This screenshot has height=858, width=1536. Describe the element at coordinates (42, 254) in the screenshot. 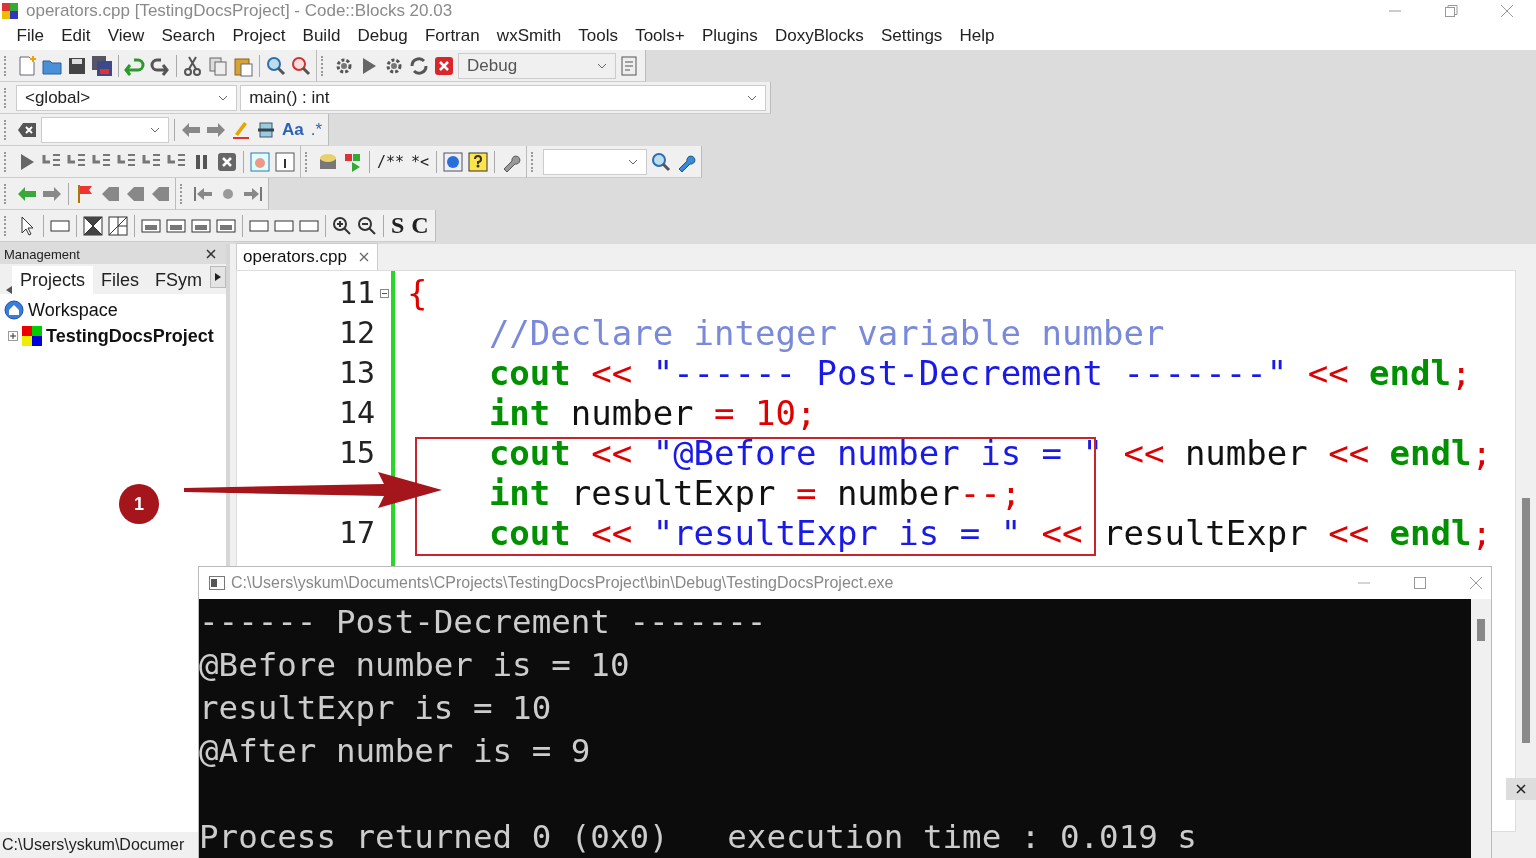

I see `panel-title: Management` at that location.